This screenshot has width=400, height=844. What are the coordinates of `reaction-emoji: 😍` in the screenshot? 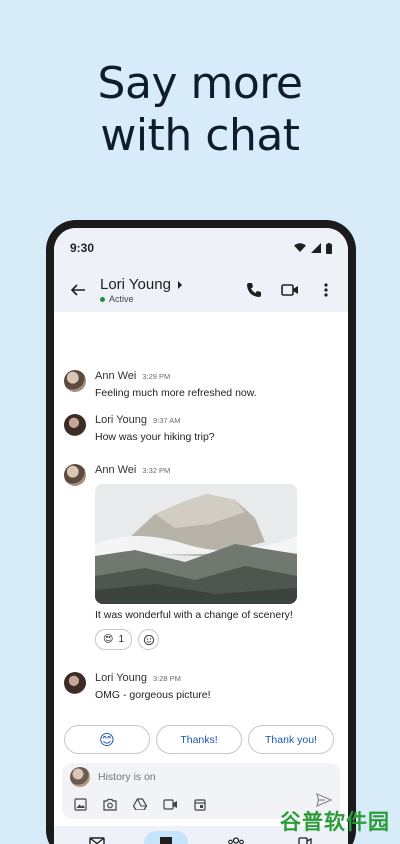 It's located at (108, 639).